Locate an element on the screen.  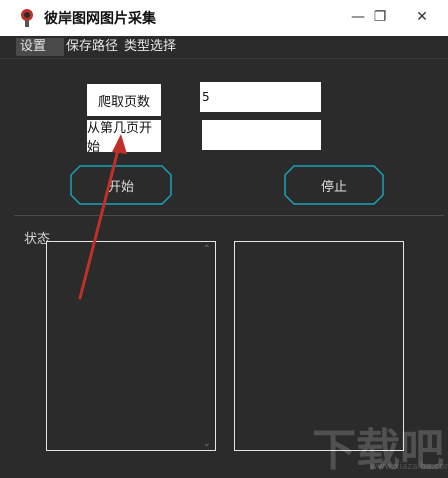
watermark-url: www.xiazaiba.com is located at coordinates (409, 467).